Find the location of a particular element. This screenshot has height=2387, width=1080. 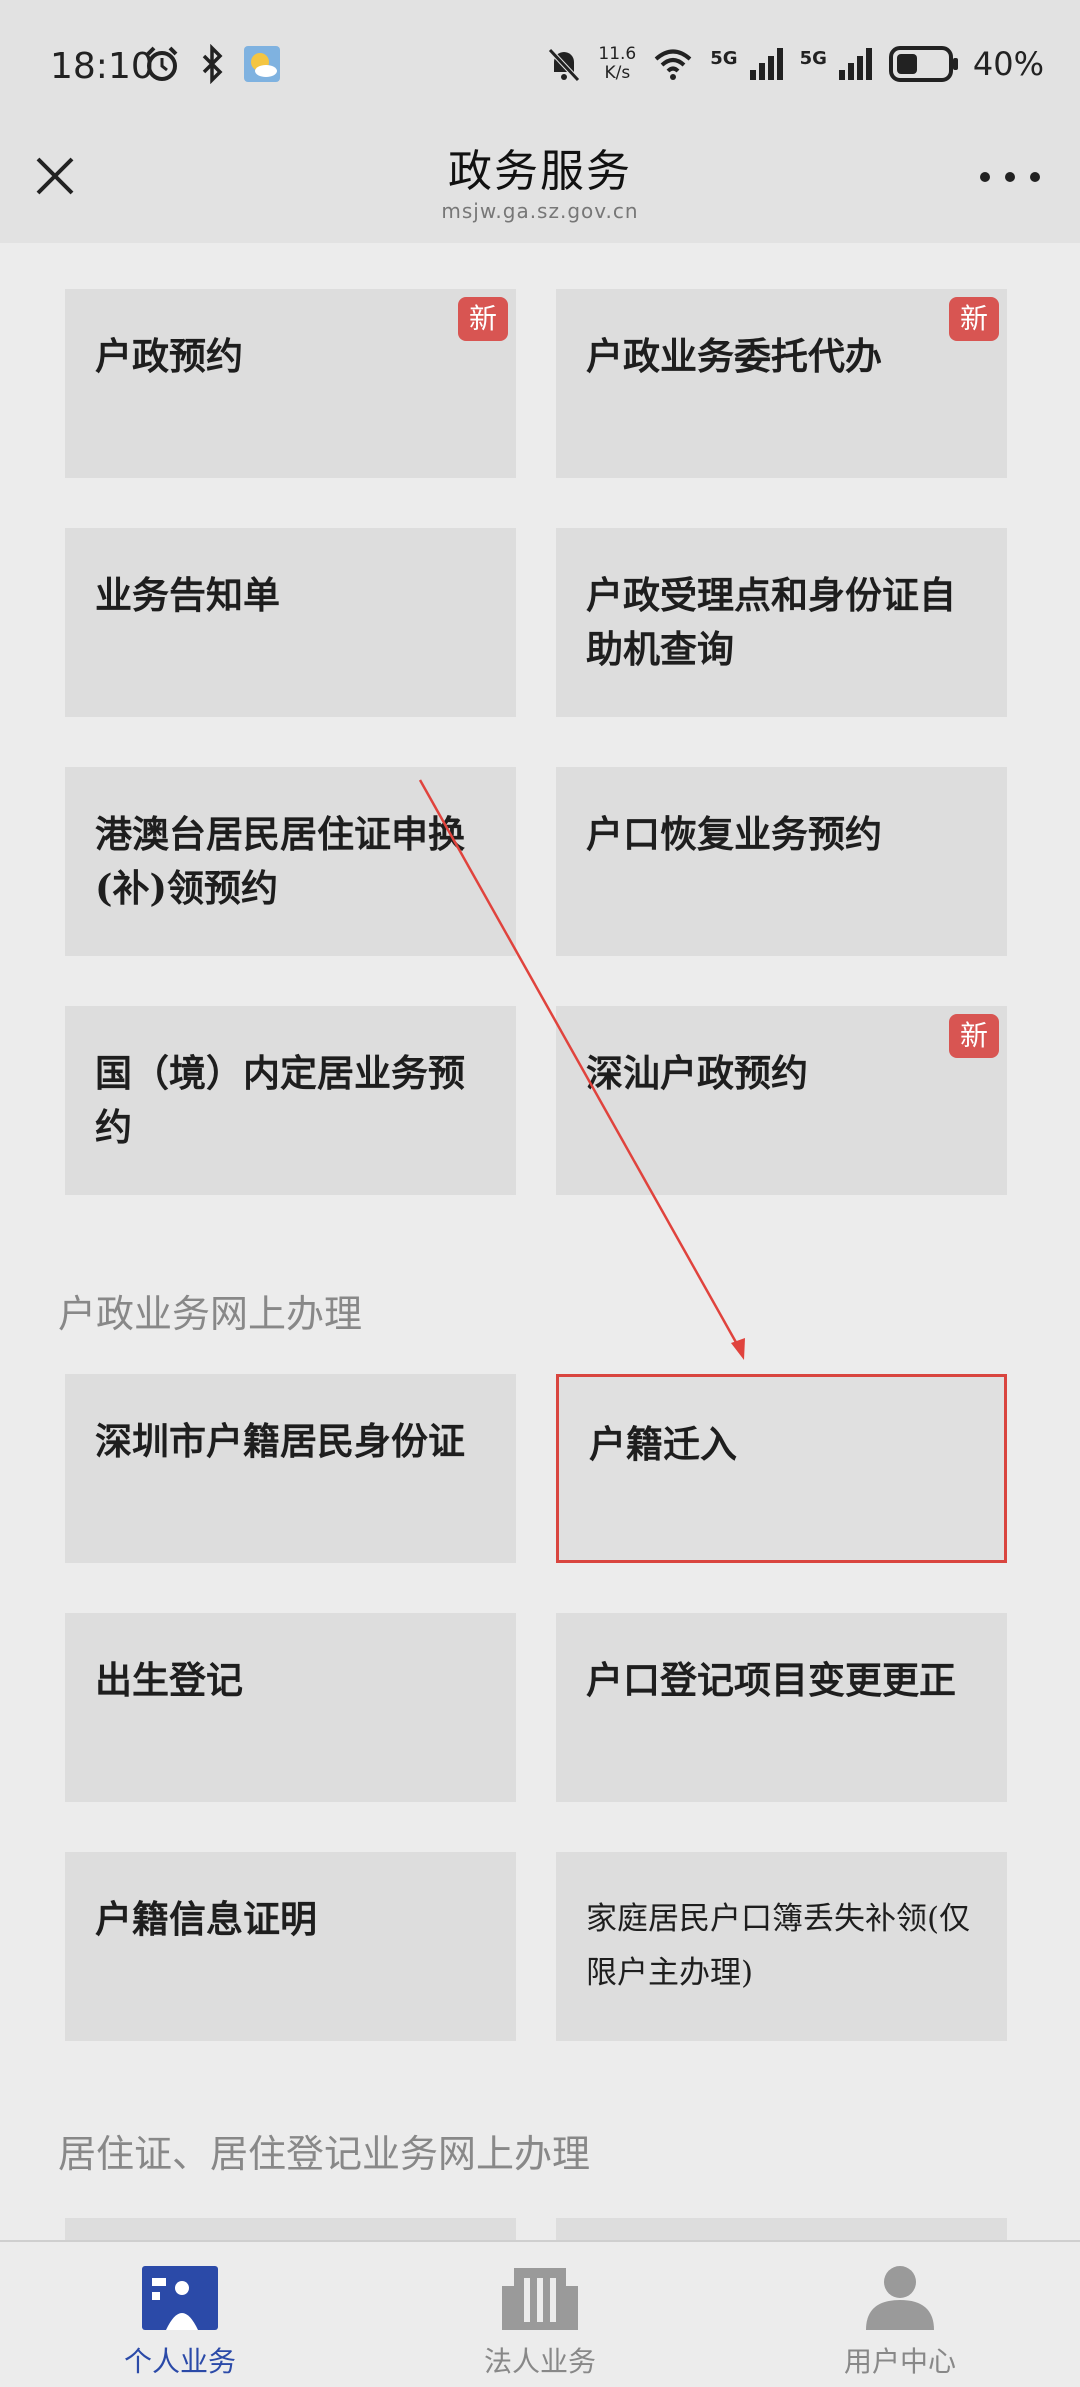

wifi-icon is located at coordinates (673, 64).